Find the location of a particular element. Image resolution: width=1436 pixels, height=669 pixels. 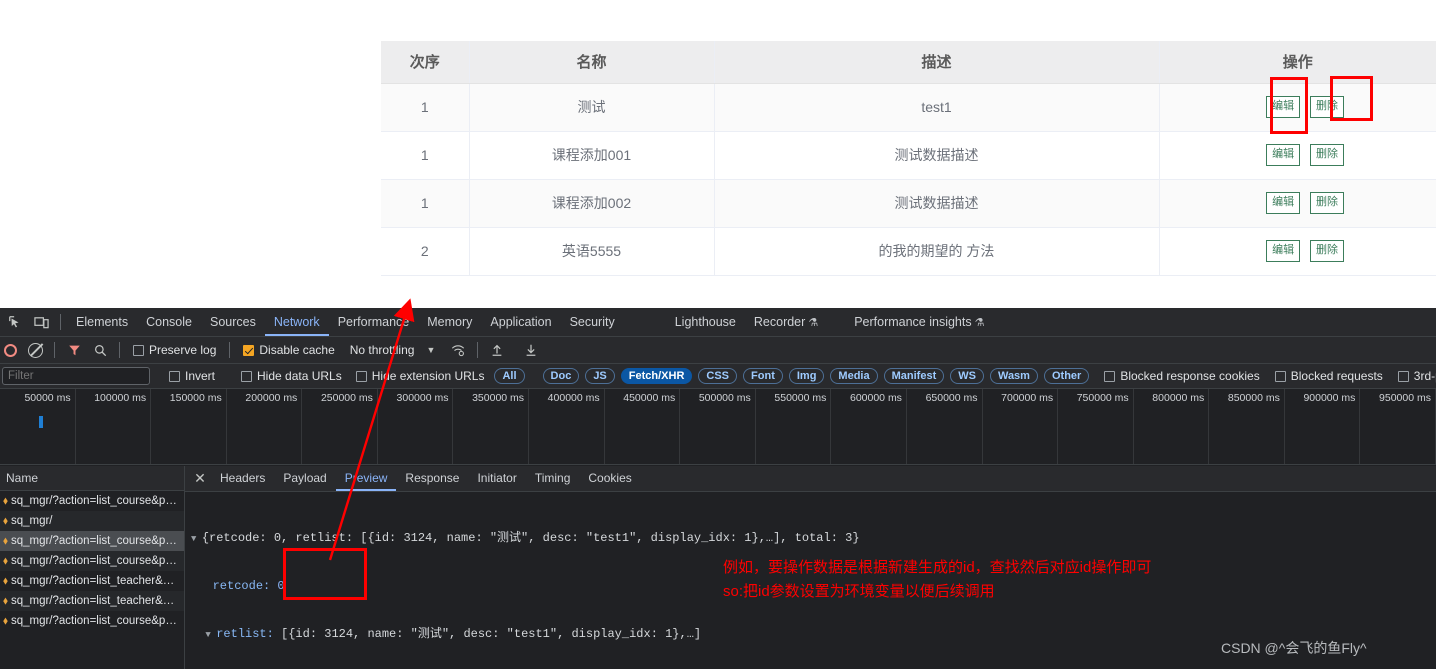

resource-filter-font: Font is located at coordinates (763, 376).